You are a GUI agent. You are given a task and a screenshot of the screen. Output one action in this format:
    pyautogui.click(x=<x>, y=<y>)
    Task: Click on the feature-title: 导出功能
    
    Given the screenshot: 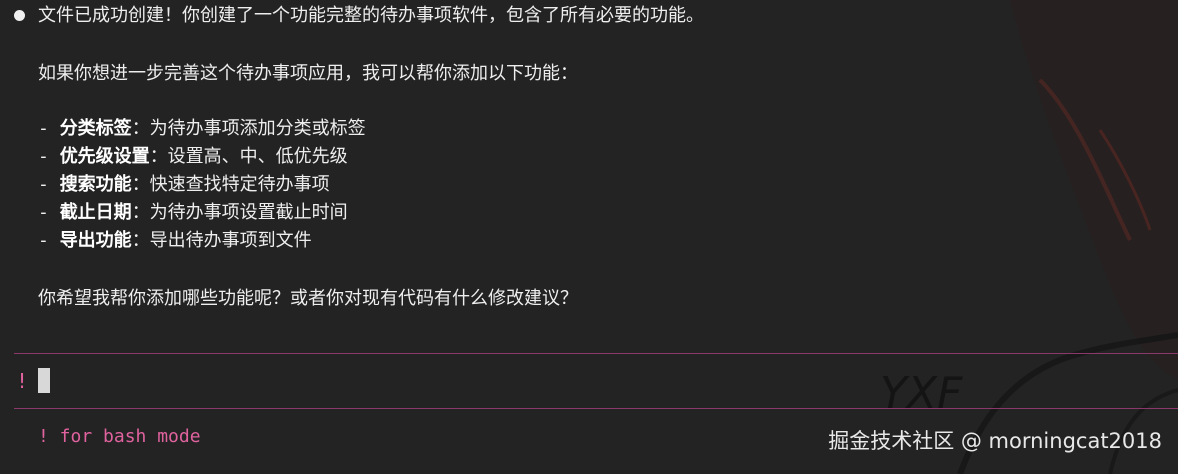 What is the action you would take?
    pyautogui.click(x=95, y=240)
    